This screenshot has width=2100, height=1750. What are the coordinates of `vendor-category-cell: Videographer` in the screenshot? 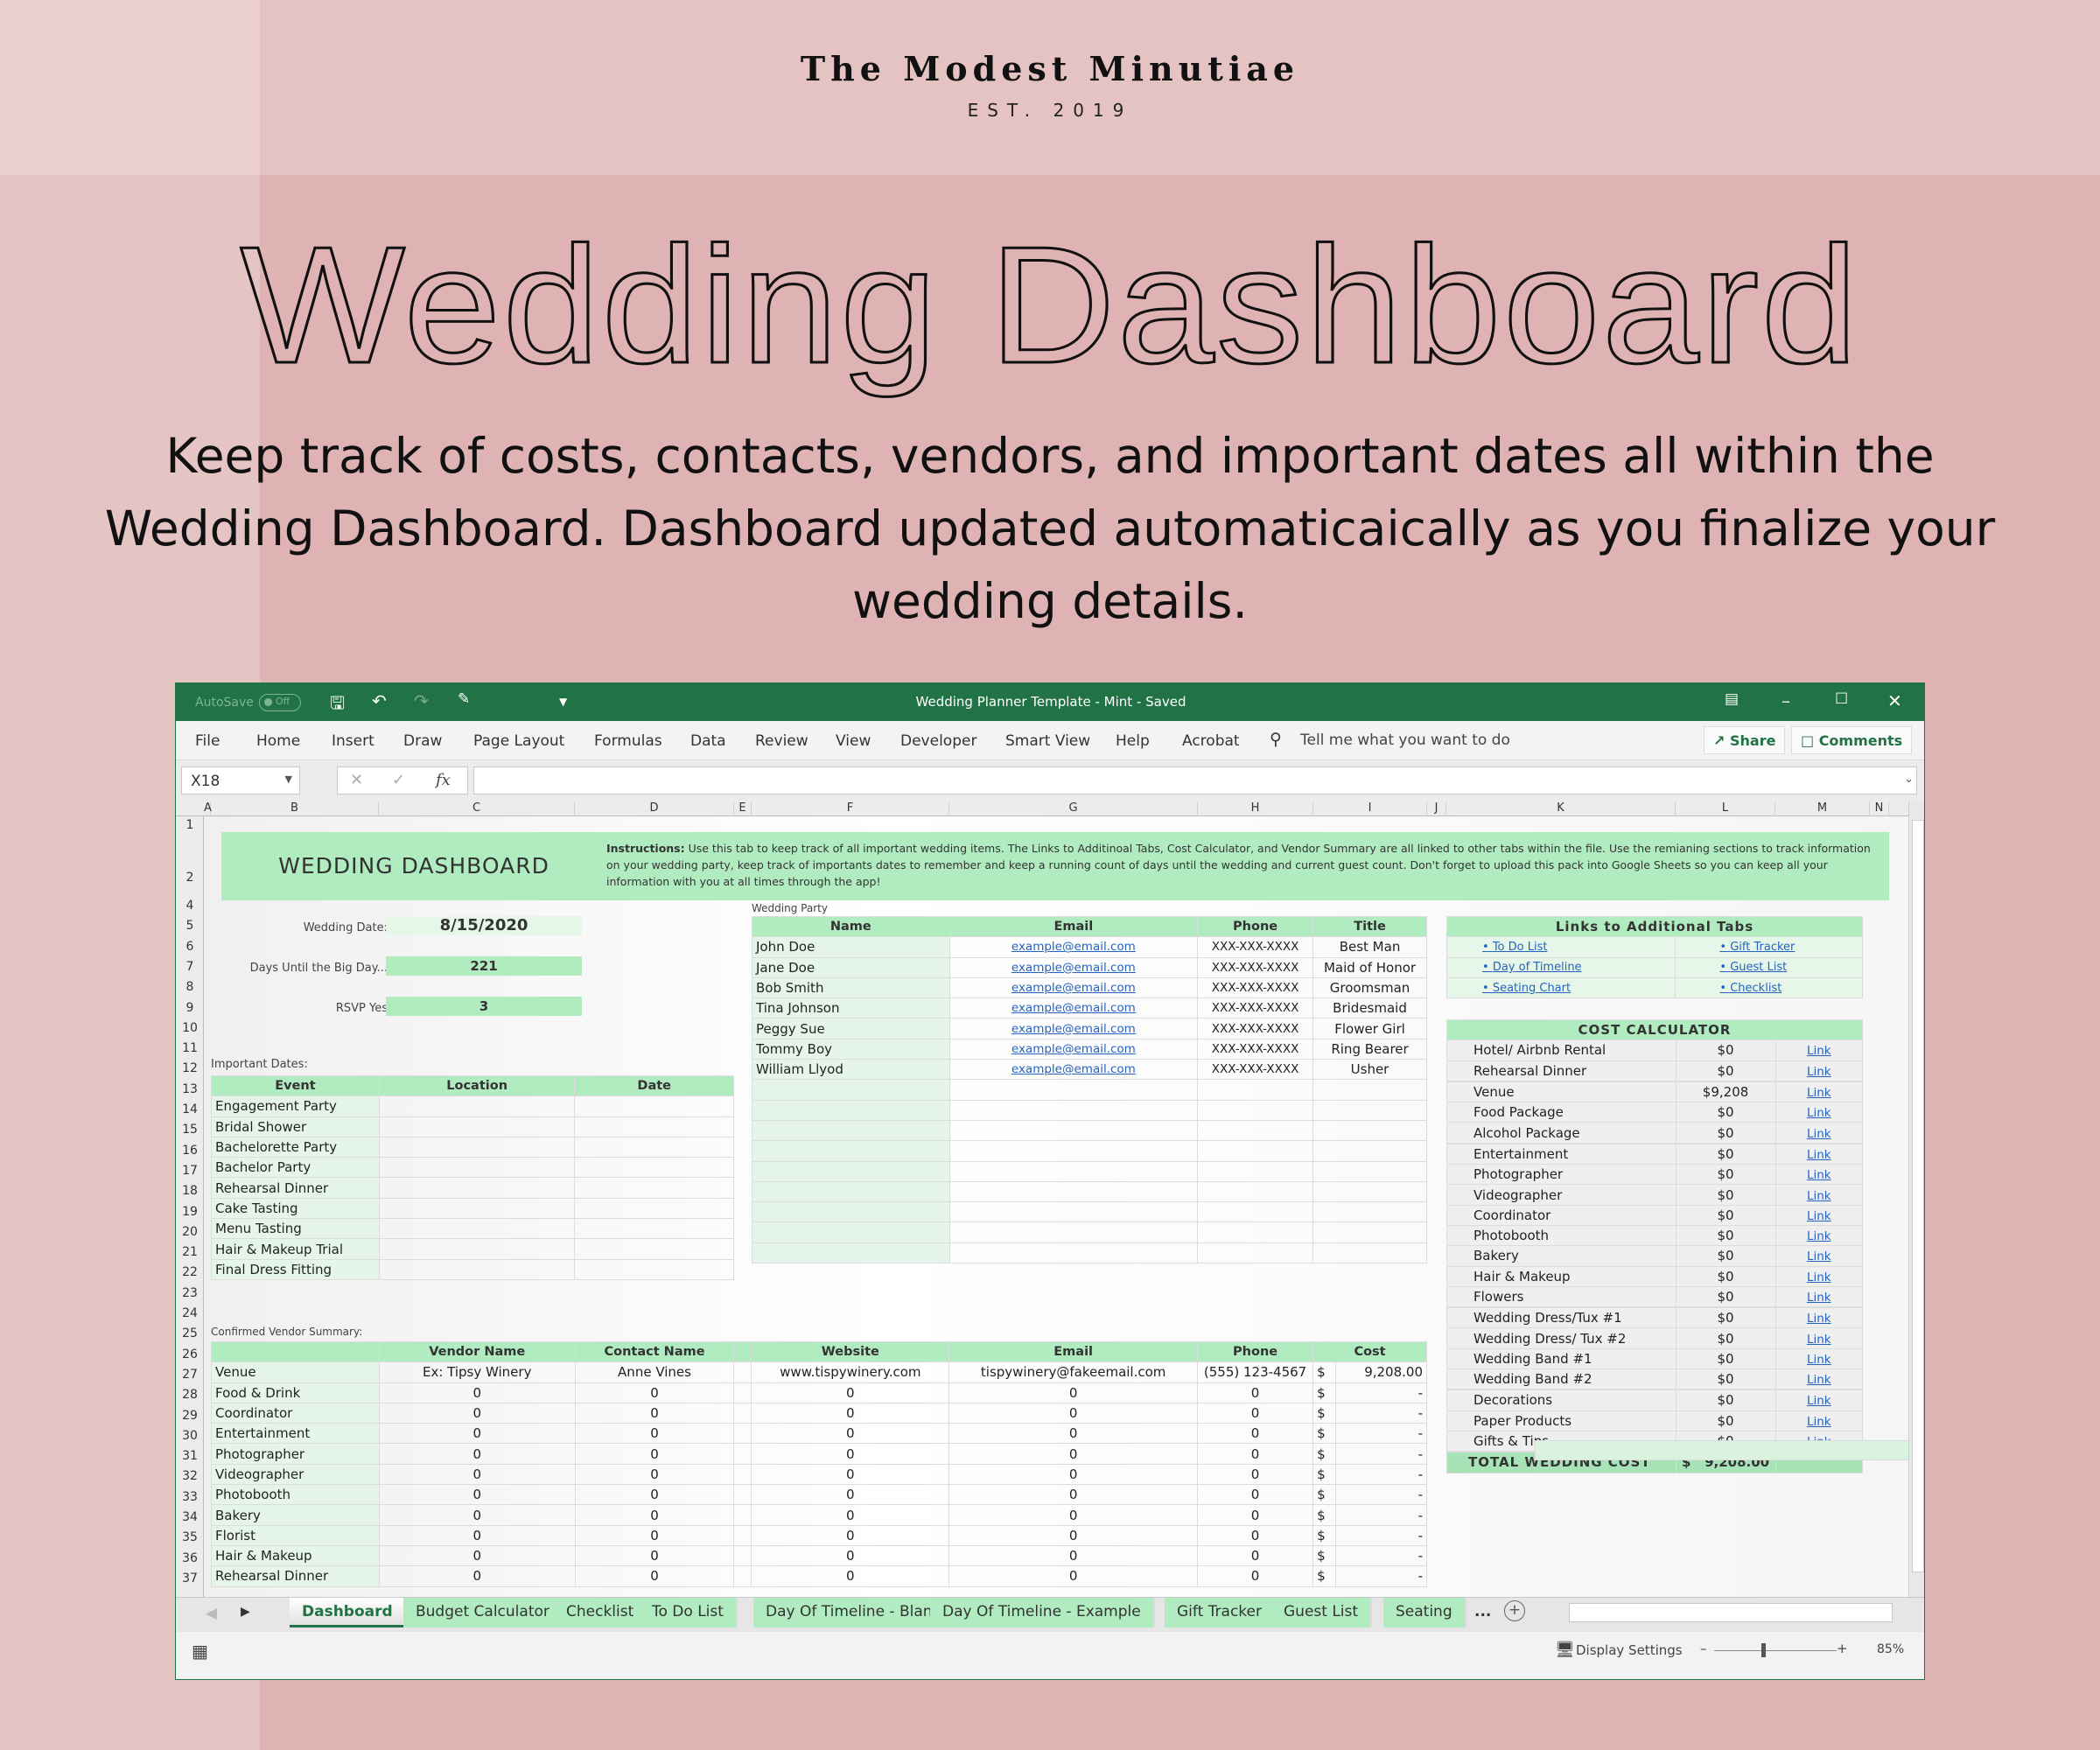 It's located at (295, 1474).